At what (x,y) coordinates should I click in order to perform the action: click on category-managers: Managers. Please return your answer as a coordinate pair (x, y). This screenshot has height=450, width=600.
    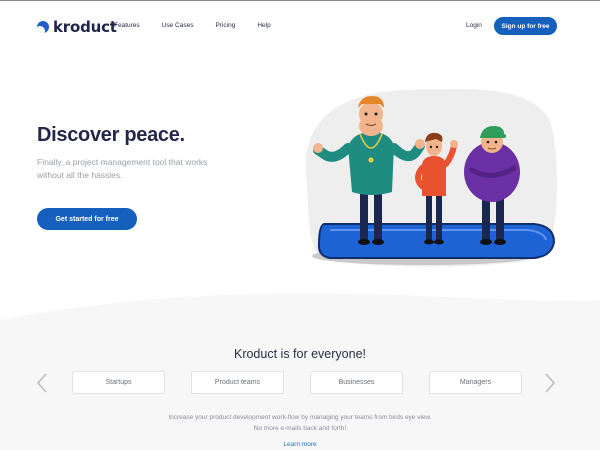
    Looking at the image, I should click on (475, 382).